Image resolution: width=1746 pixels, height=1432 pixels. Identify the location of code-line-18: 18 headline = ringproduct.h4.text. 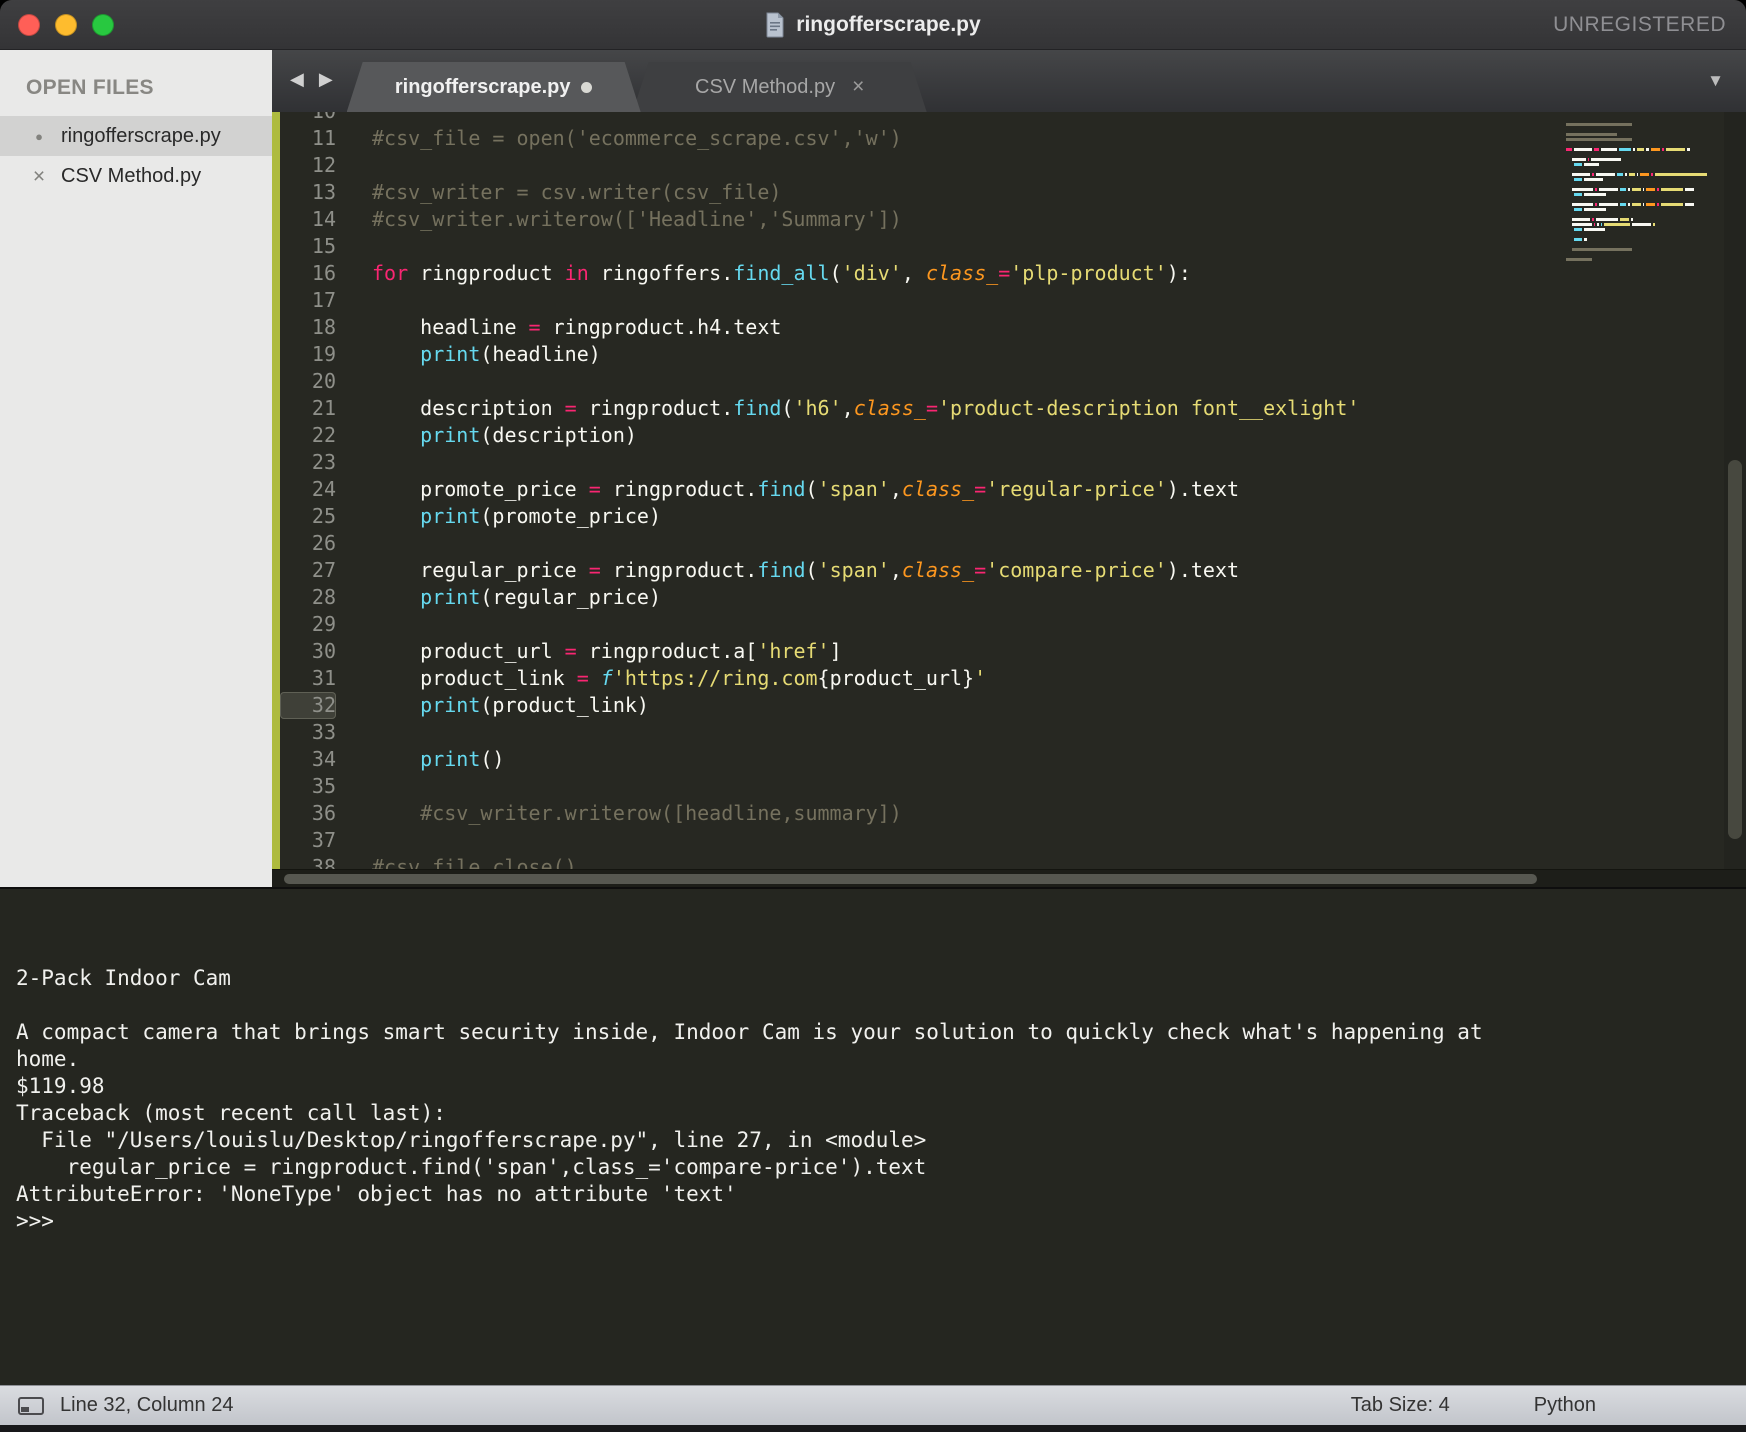
(1009, 327).